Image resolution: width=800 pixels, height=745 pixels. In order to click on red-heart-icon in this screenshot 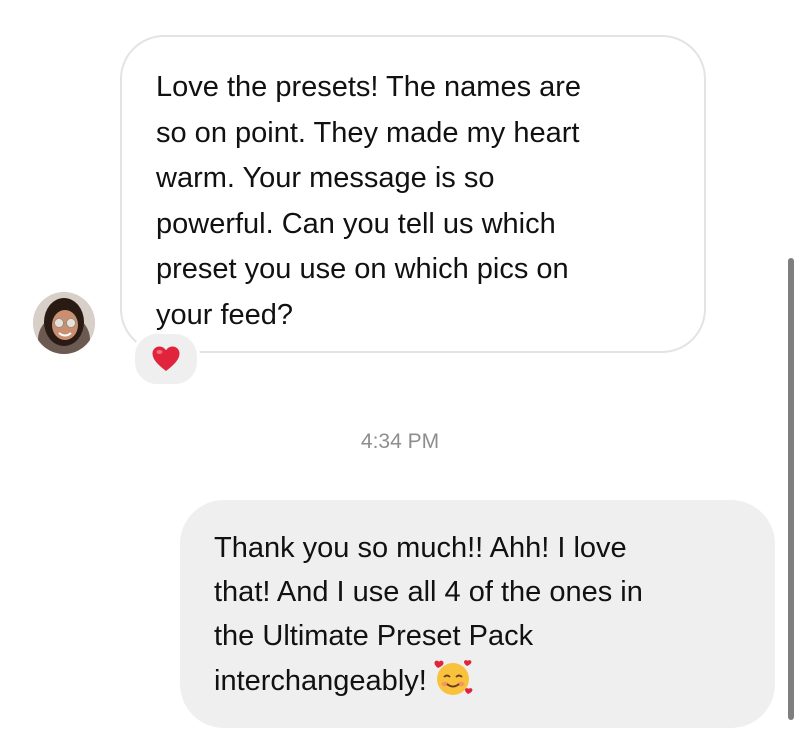, I will do `click(166, 358)`.